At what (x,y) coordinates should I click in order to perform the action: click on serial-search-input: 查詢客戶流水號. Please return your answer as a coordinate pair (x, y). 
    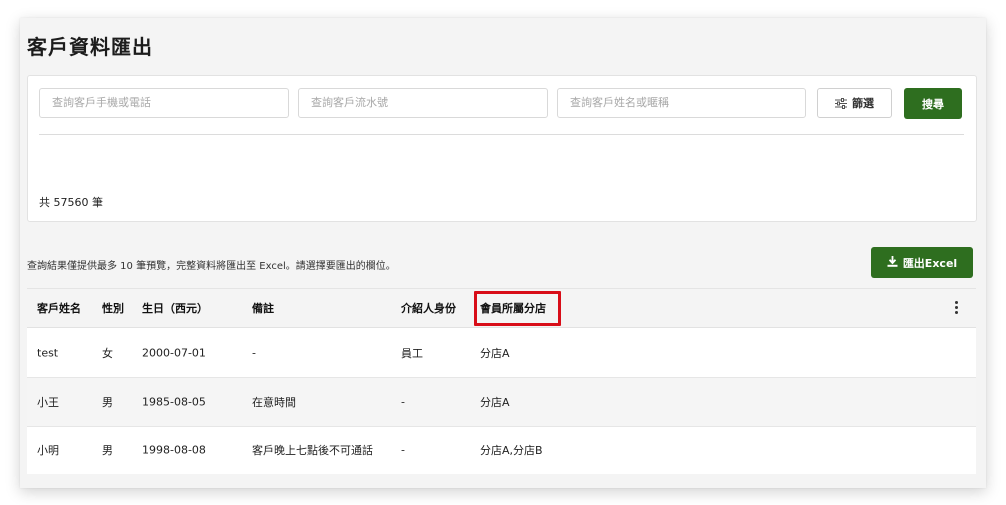
    Looking at the image, I should click on (423, 103).